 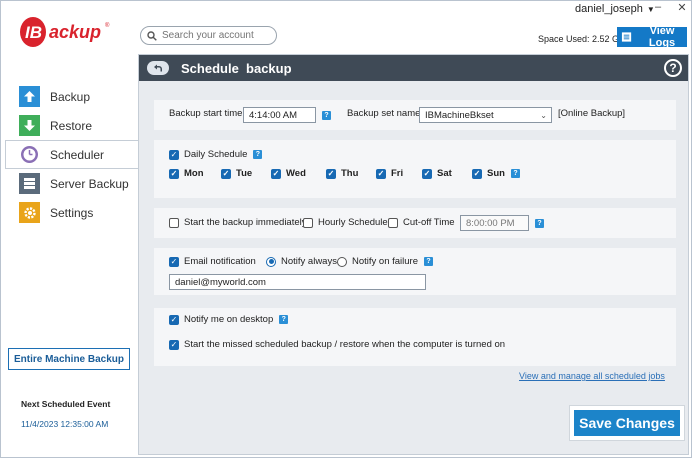 What do you see at coordinates (271, 261) in the screenshot?
I see `radio-selected-icon` at bounding box center [271, 261].